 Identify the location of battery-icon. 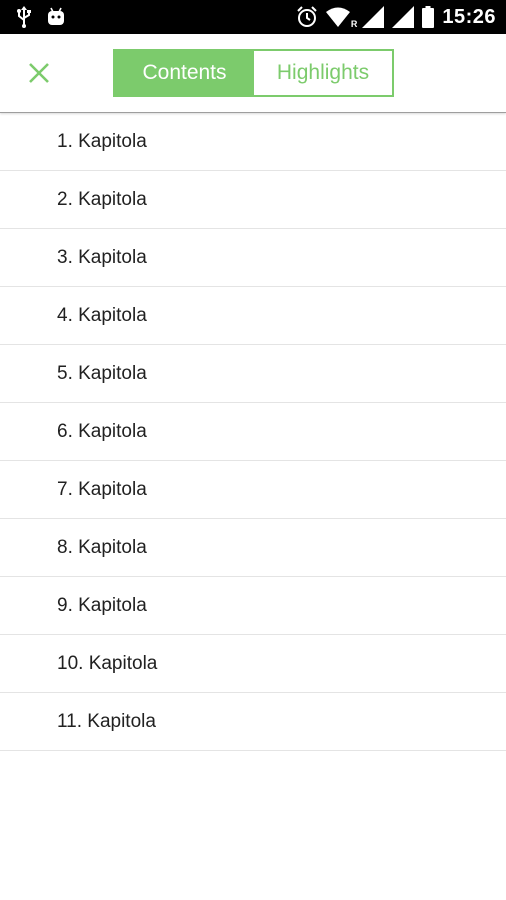
(428, 17).